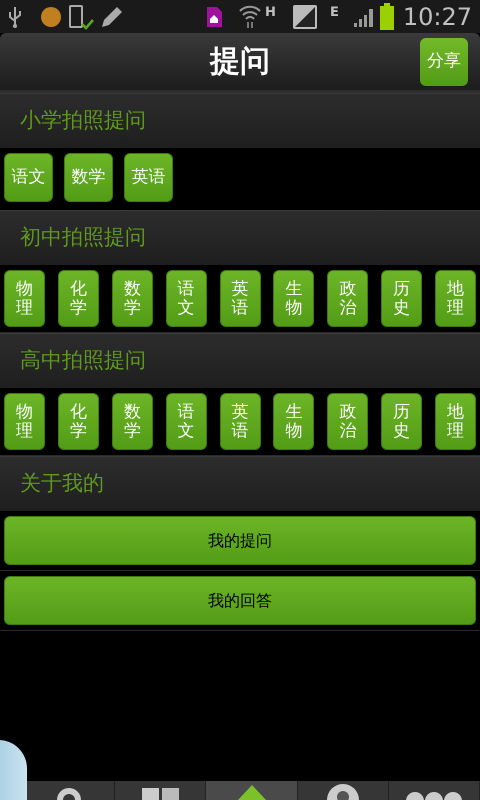 The height and width of the screenshot is (800, 480). Describe the element at coordinates (81, 17) in the screenshot. I see `phone-check-icon` at that location.